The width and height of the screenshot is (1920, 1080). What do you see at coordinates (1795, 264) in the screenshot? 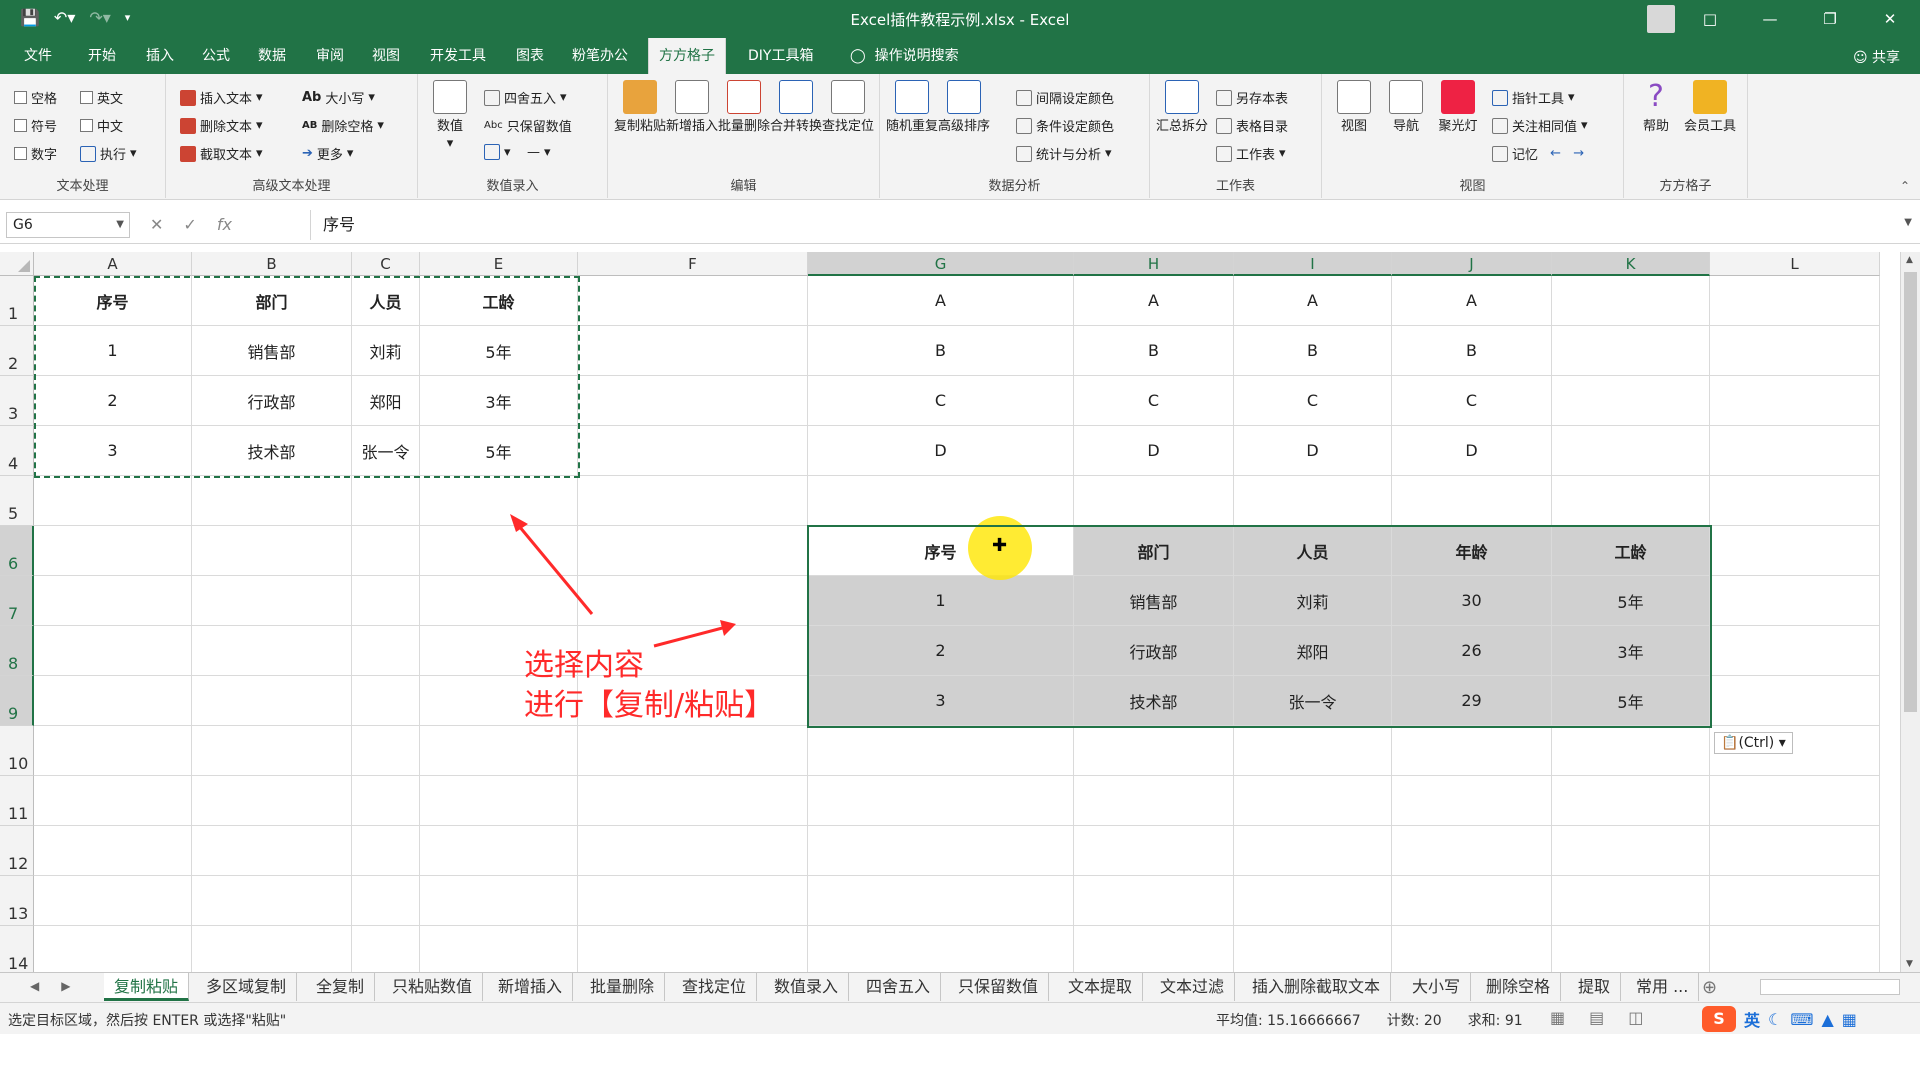
I see `column-header-l: L` at bounding box center [1795, 264].